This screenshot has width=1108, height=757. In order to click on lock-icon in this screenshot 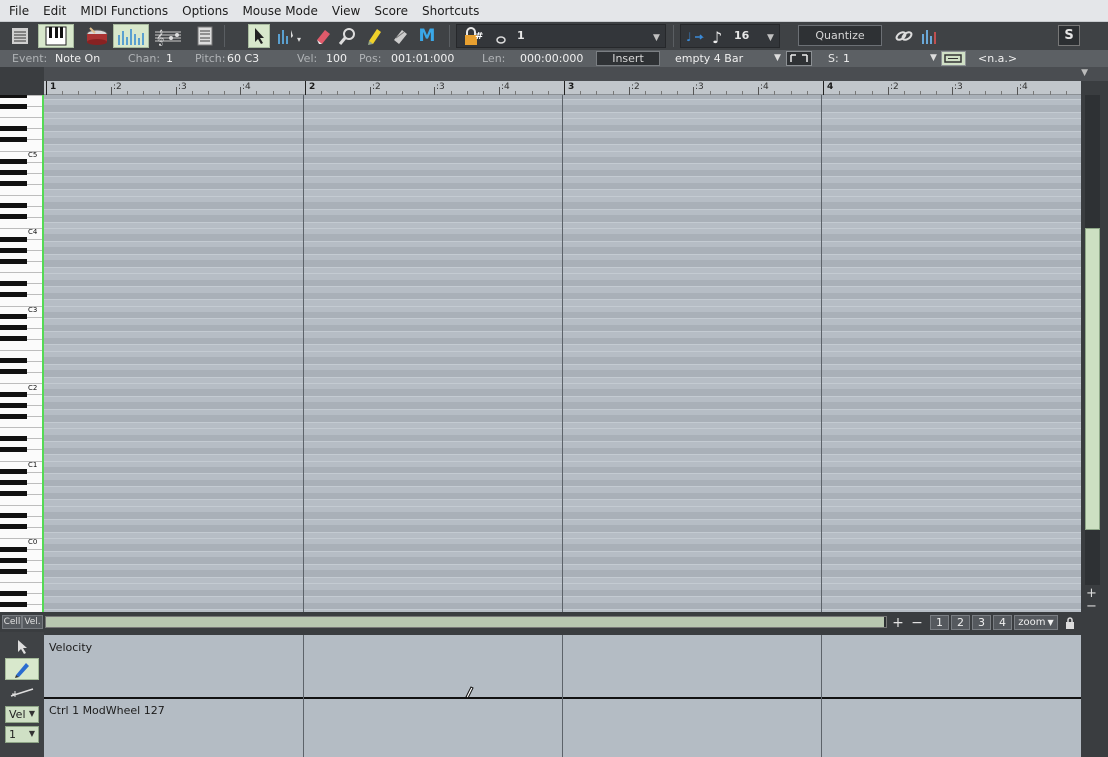, I will do `click(1070, 622)`.